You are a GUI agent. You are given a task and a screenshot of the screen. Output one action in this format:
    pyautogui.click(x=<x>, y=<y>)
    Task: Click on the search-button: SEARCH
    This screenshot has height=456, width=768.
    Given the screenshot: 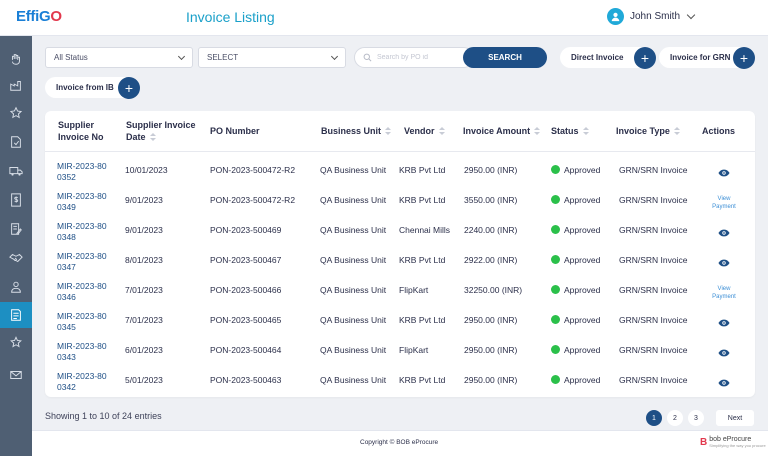 What is the action you would take?
    pyautogui.click(x=505, y=57)
    